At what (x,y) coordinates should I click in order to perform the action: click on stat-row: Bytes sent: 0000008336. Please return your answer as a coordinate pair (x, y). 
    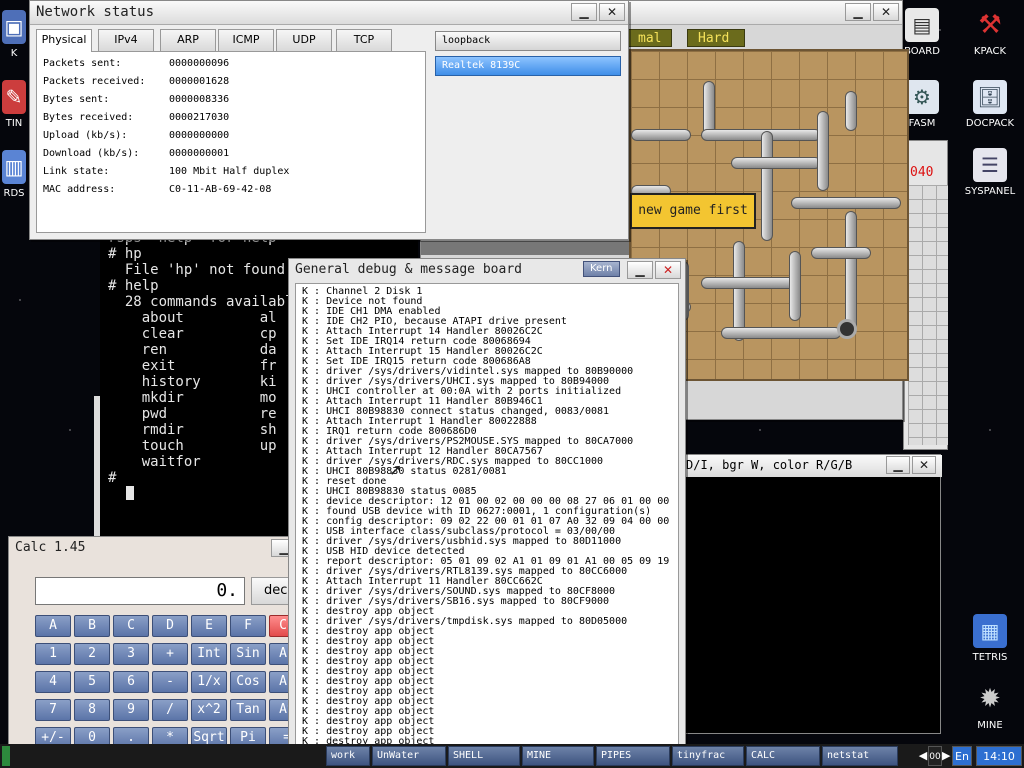
    Looking at the image, I should click on (136, 99).